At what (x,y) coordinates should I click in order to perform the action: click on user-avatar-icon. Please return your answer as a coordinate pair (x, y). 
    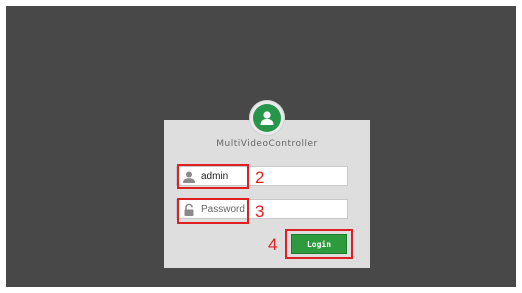
    Looking at the image, I should click on (267, 118).